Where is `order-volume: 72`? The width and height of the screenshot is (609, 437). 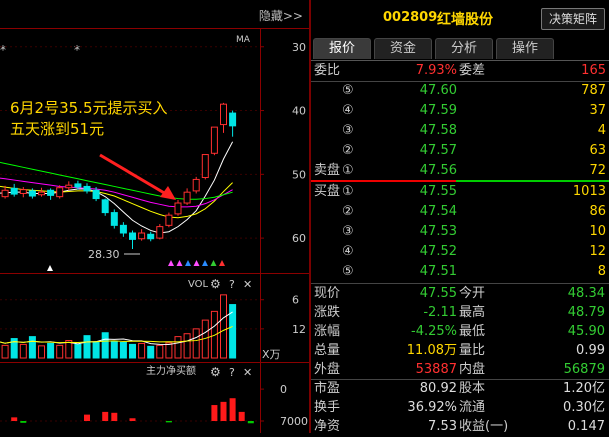
order-volume: 72 is located at coordinates (597, 170).